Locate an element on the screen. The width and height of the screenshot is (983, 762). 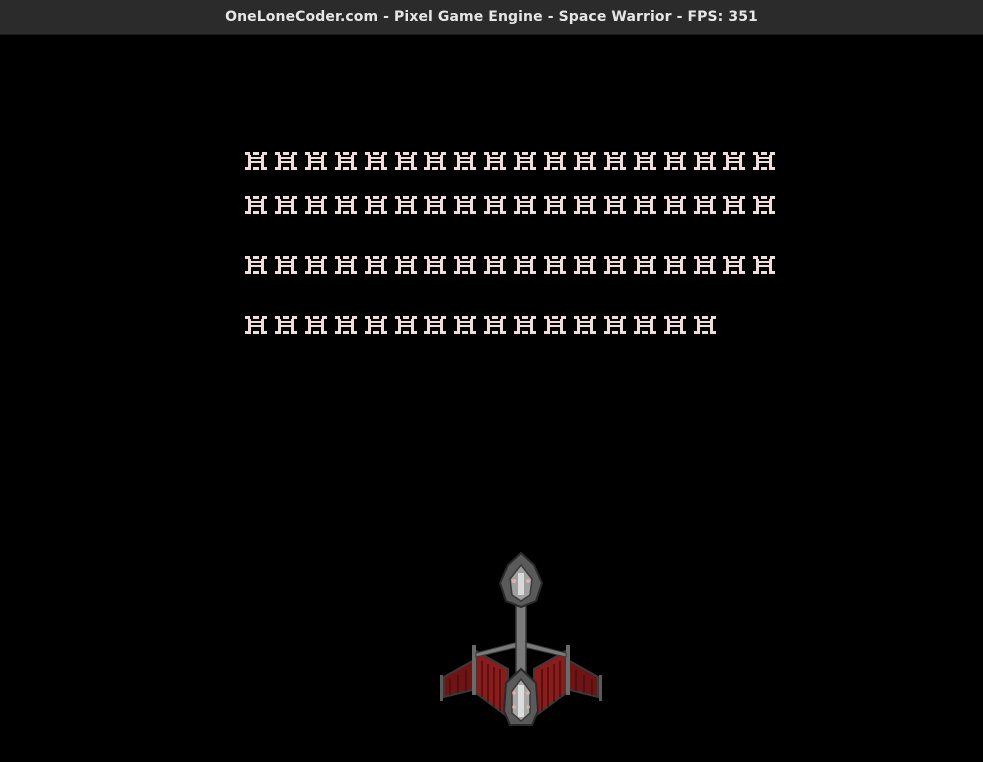
player-spaceship-icon is located at coordinates (521, 639).